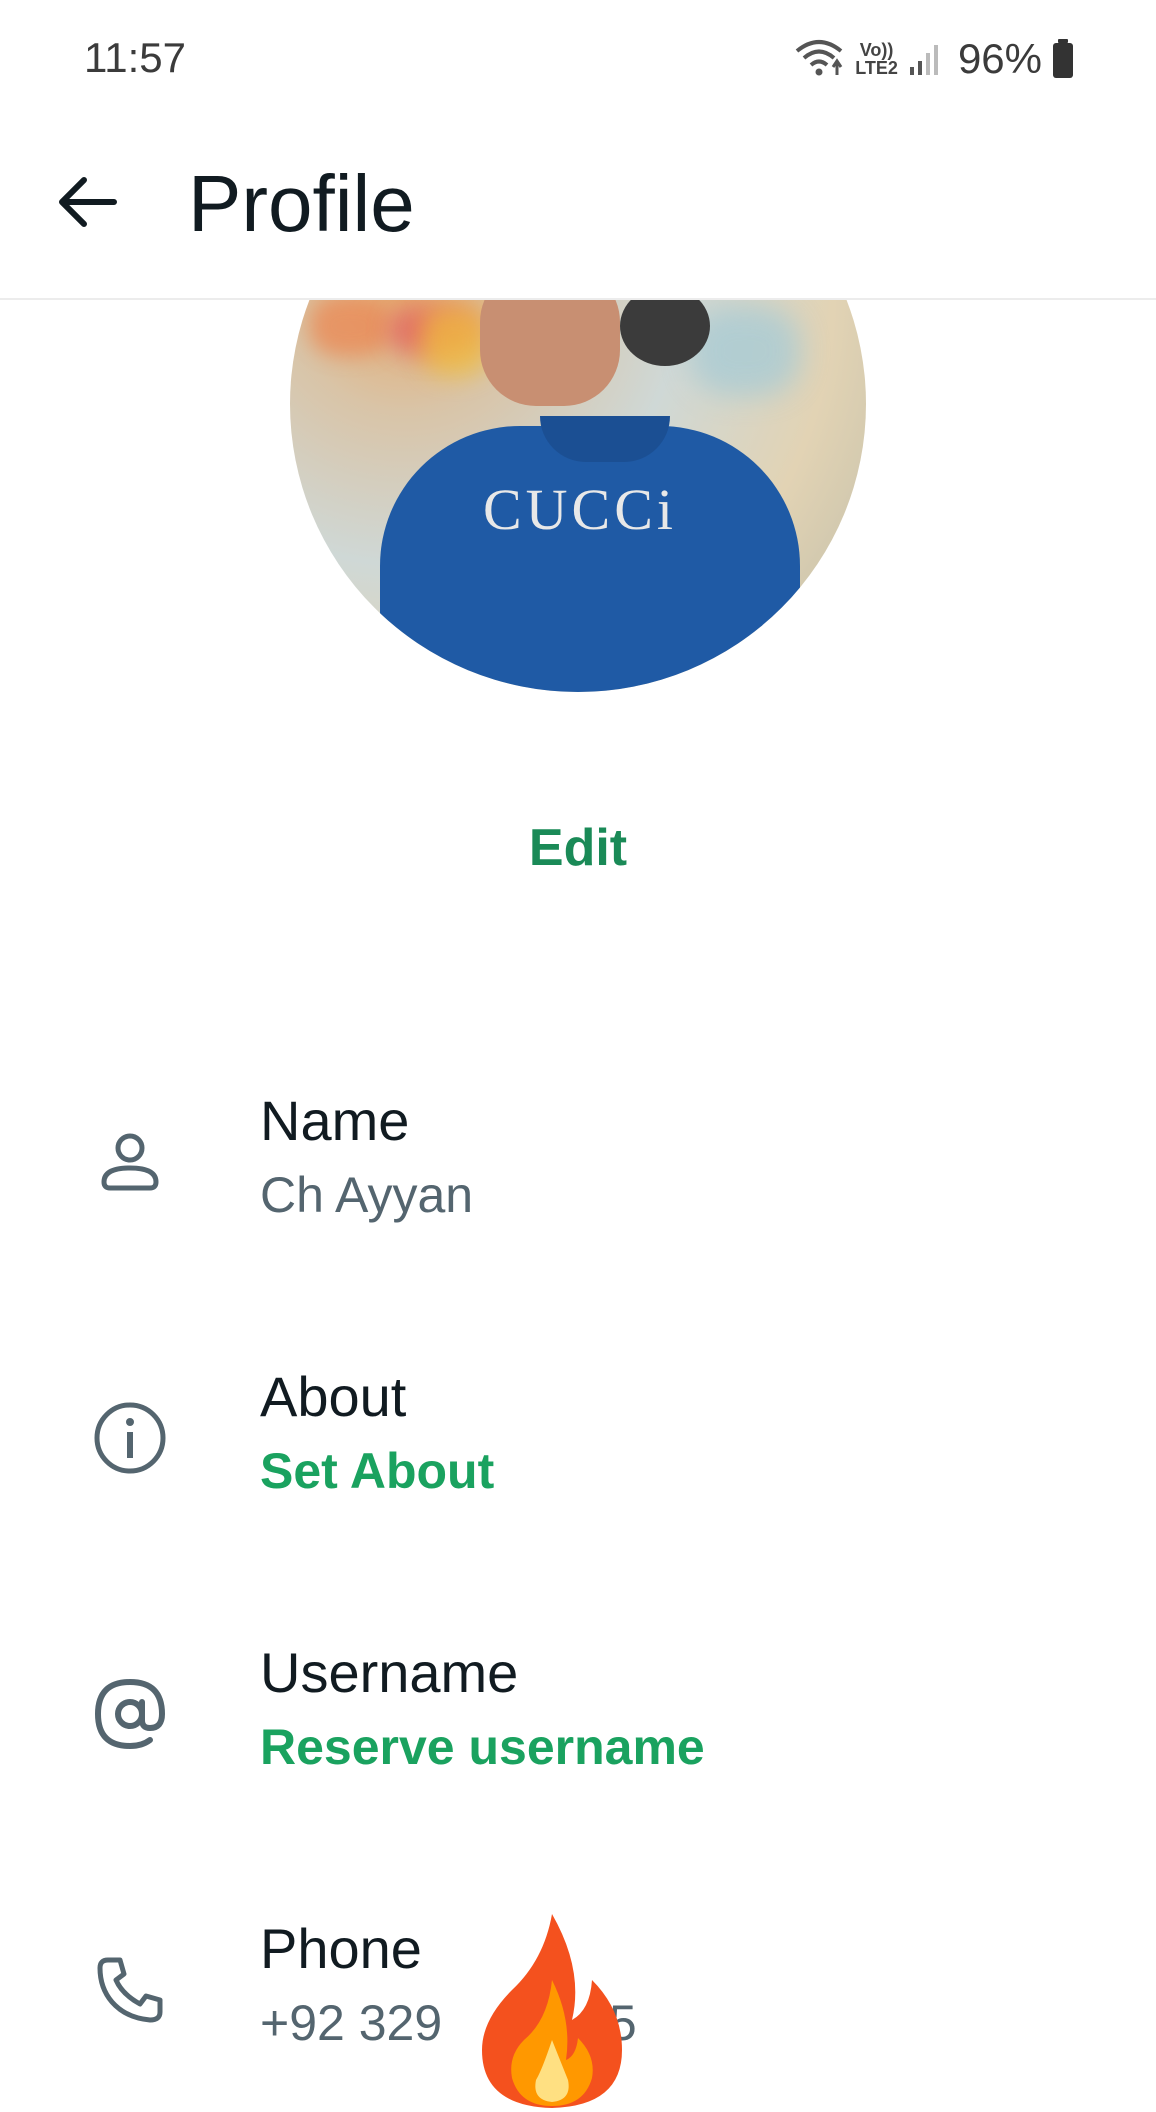 This screenshot has width=1156, height=2112. I want to click on info-icon, so click(130, 1438).